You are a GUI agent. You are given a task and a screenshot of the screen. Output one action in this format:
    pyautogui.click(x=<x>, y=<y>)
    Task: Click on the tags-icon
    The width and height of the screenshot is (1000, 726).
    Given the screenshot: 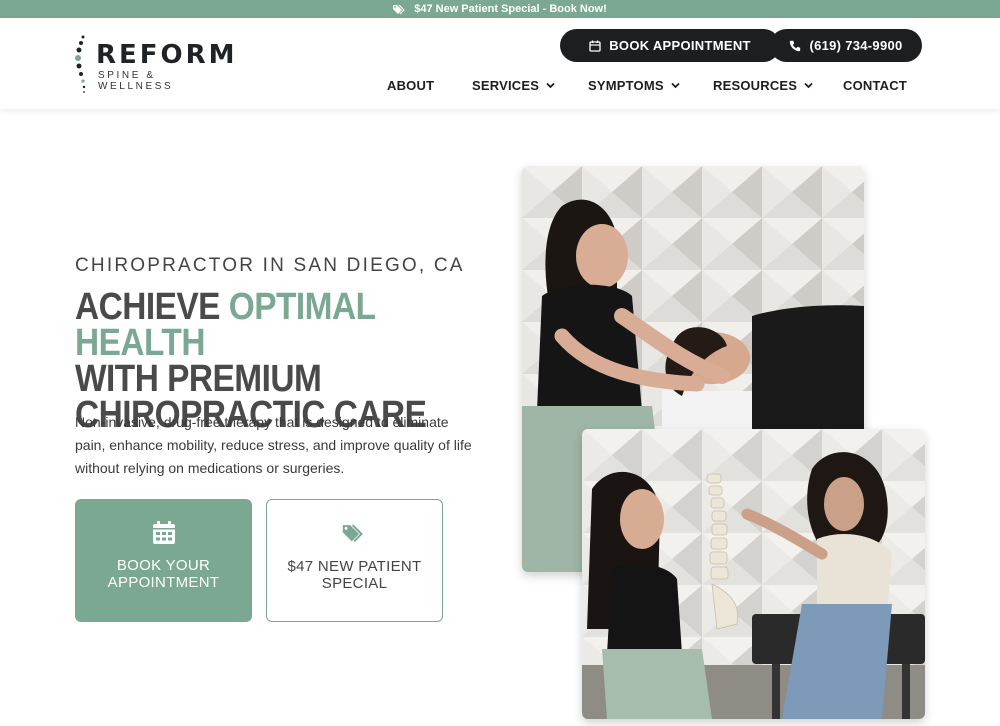 What is the action you would take?
    pyautogui.click(x=399, y=9)
    